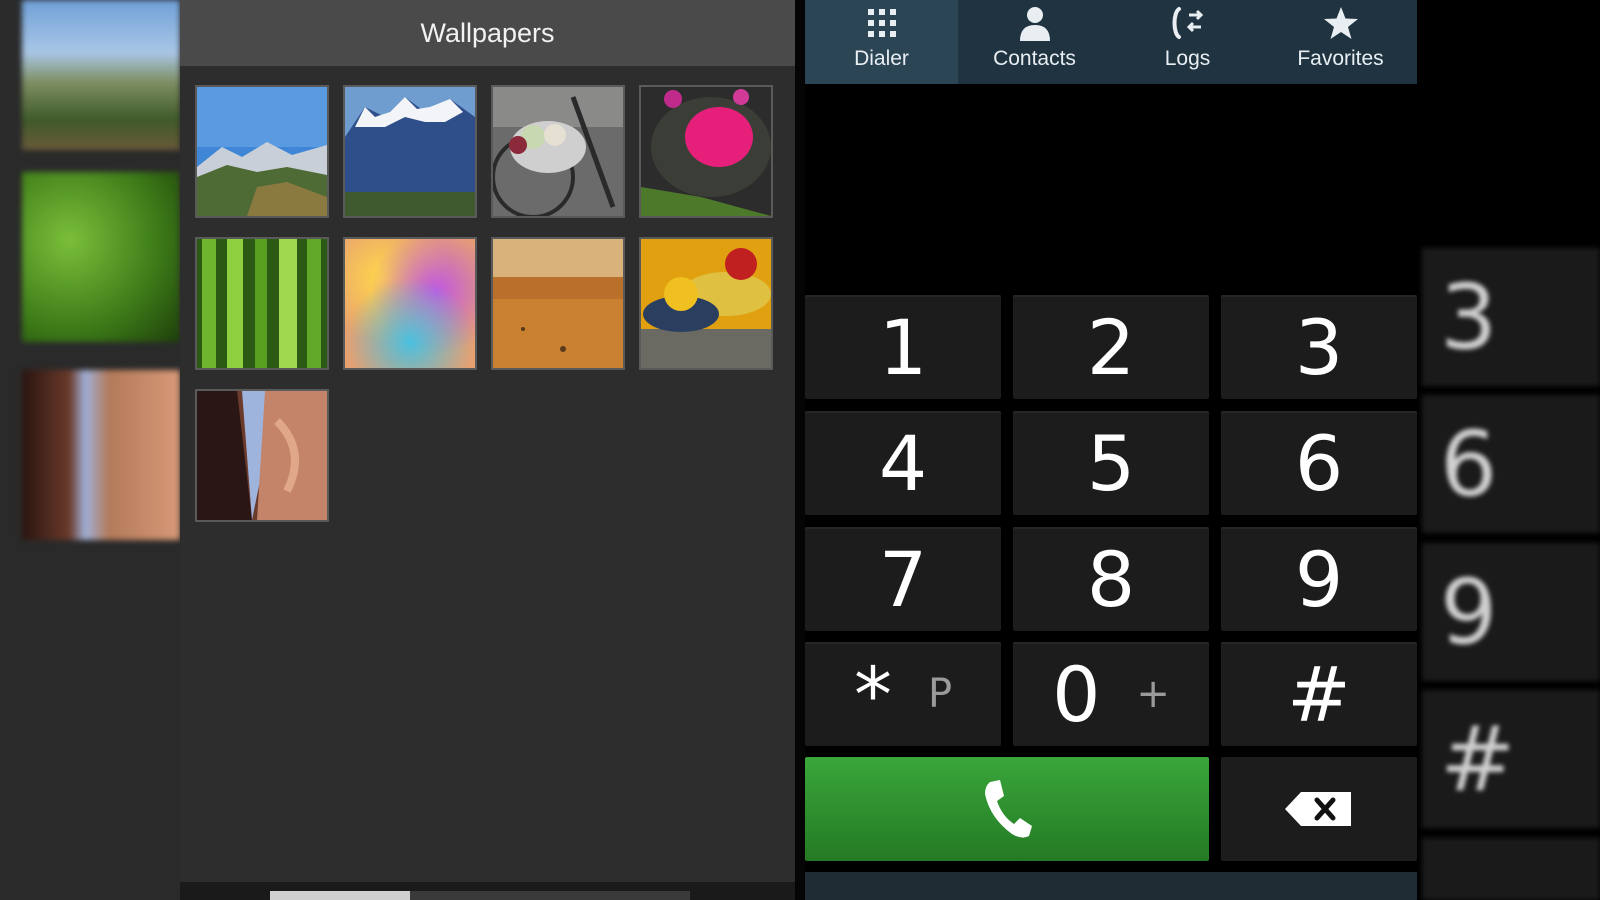  I want to click on key-6: 6, so click(1319, 463).